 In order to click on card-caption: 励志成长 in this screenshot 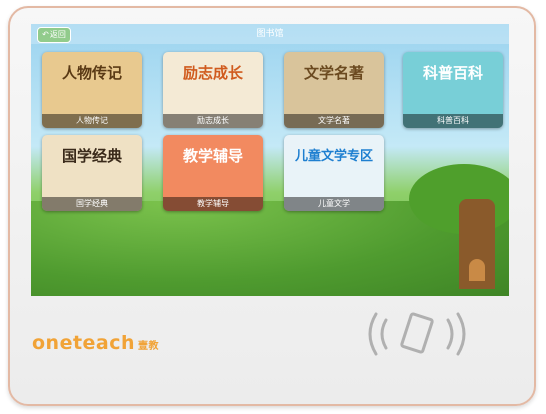, I will do `click(213, 121)`.